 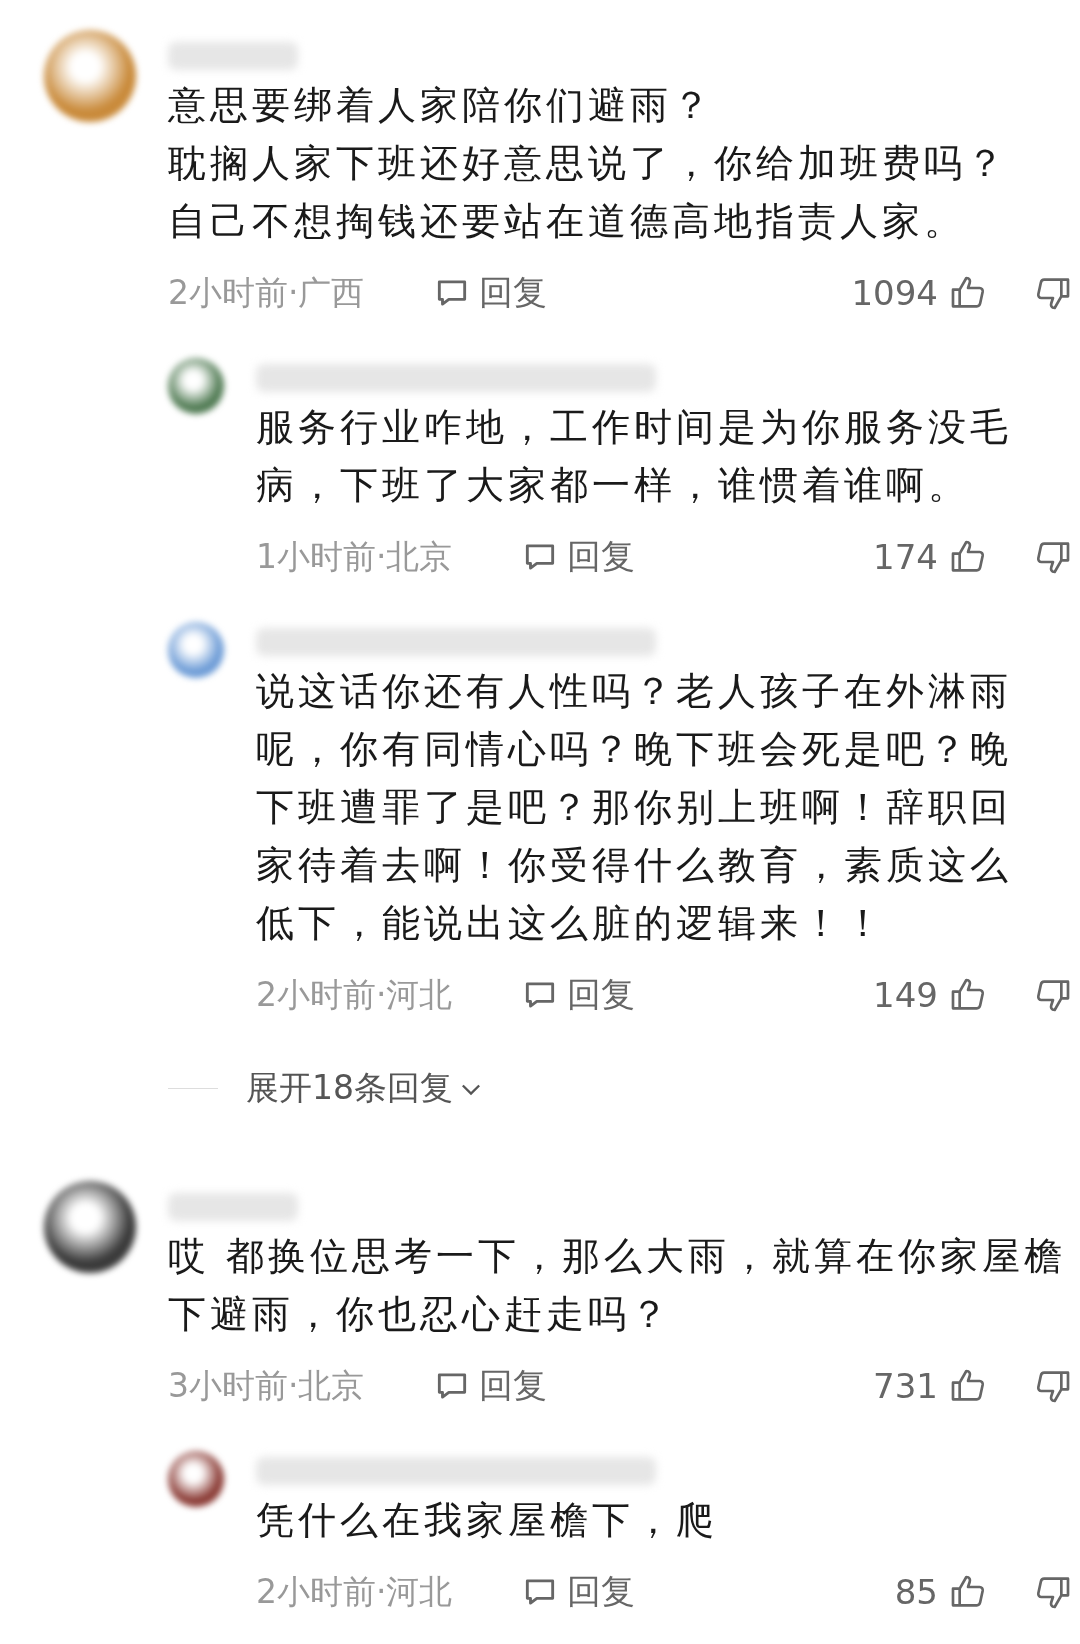 I want to click on like-count: 85, so click(x=916, y=1592).